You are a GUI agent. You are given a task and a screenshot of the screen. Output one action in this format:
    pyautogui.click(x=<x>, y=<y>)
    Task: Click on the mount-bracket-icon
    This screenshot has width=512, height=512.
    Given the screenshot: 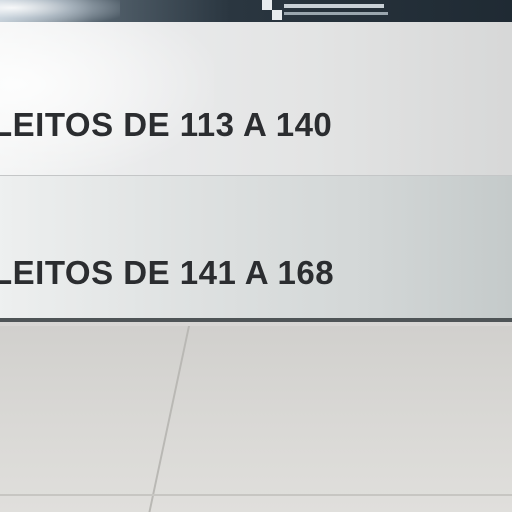 What is the action you would take?
    pyautogui.click(x=325, y=10)
    